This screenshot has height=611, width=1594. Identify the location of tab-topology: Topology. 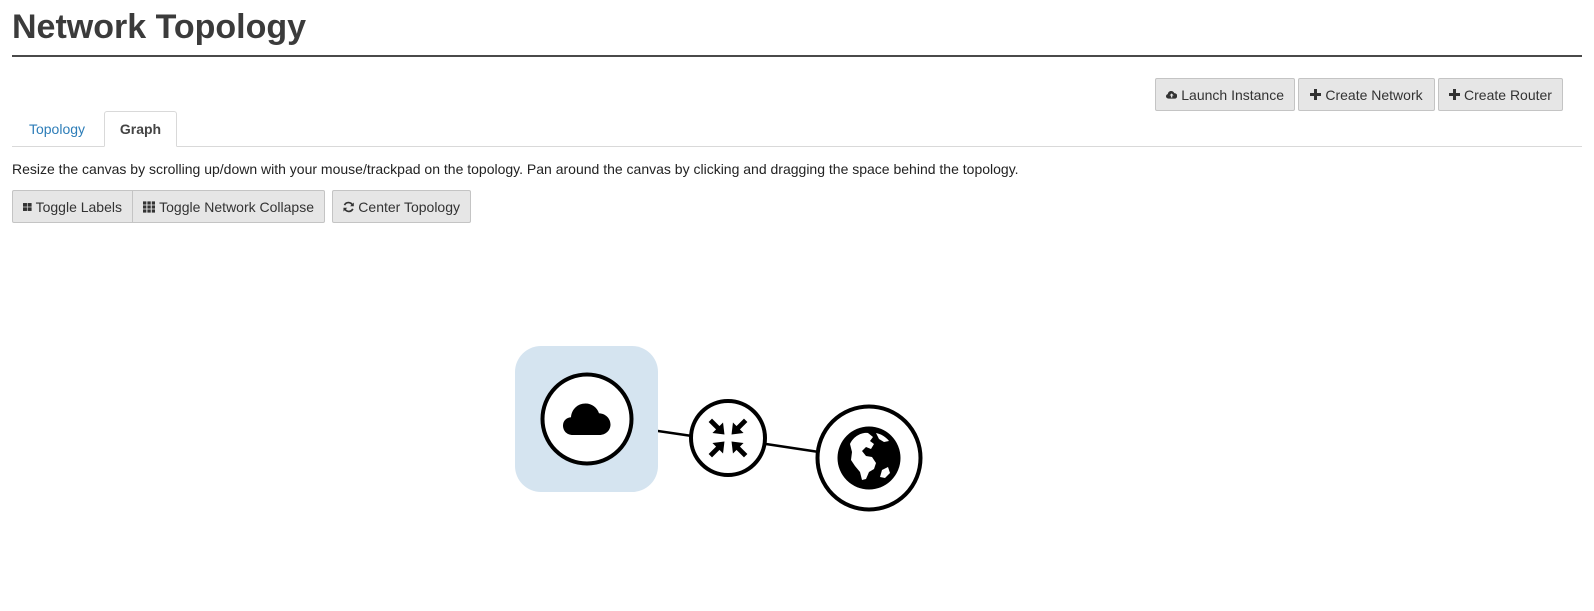
(57, 128).